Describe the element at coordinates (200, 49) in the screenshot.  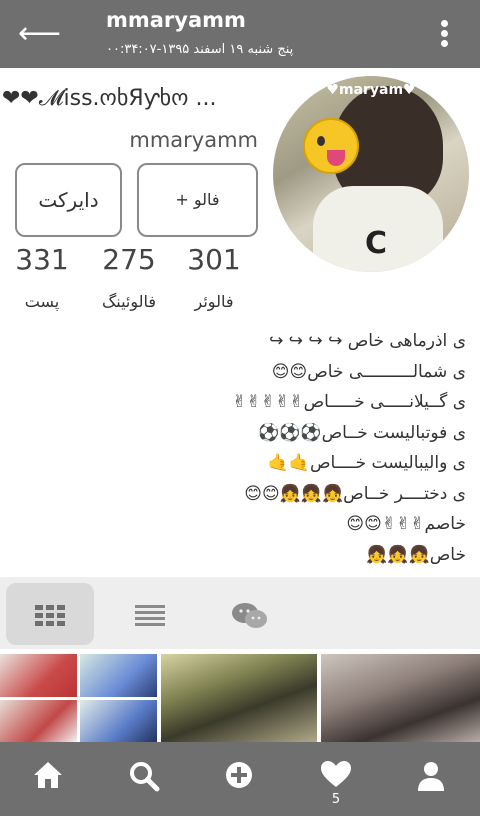
I see `last-seen-timestamp: پنج شنبه ۱۹ اسفند ۱۳۹۵-۰۰:۳۴:۰۷` at that location.